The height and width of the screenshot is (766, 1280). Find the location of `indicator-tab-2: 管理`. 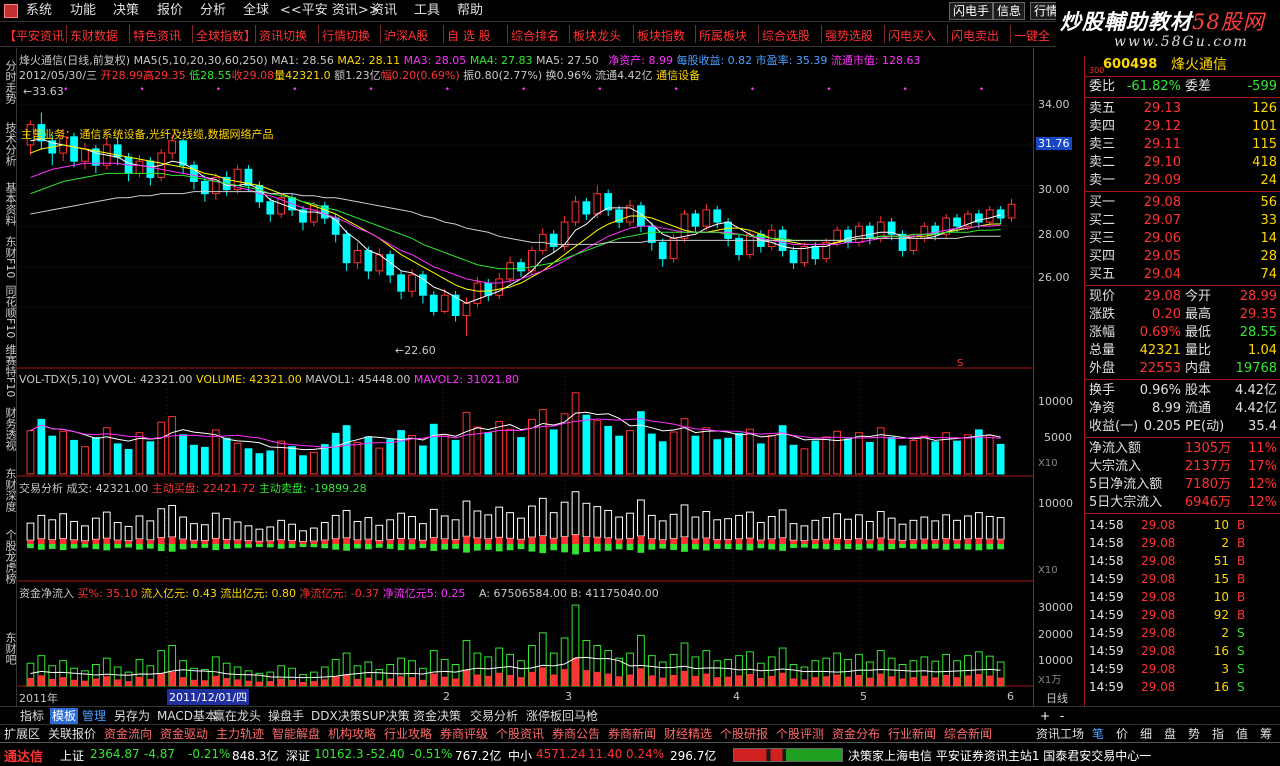

indicator-tab-2: 管理 is located at coordinates (94, 716).